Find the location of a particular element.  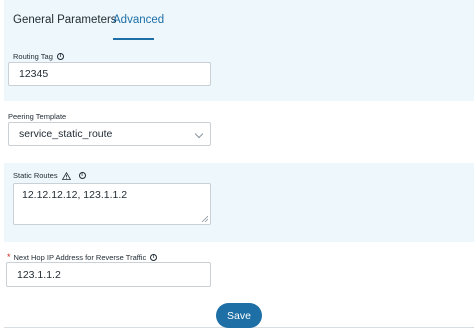

routing-tag-value: 12345 is located at coordinates (34, 74).